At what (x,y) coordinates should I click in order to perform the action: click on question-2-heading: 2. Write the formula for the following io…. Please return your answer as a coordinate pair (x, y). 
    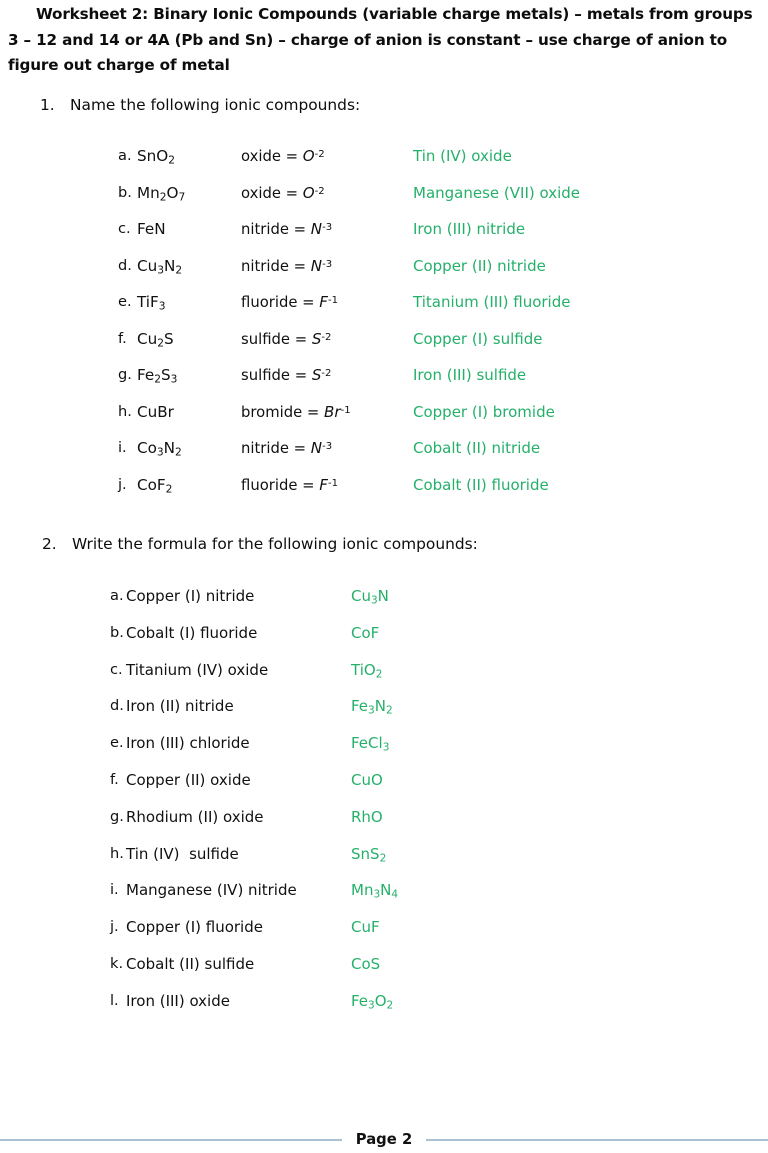
    Looking at the image, I should click on (260, 544).